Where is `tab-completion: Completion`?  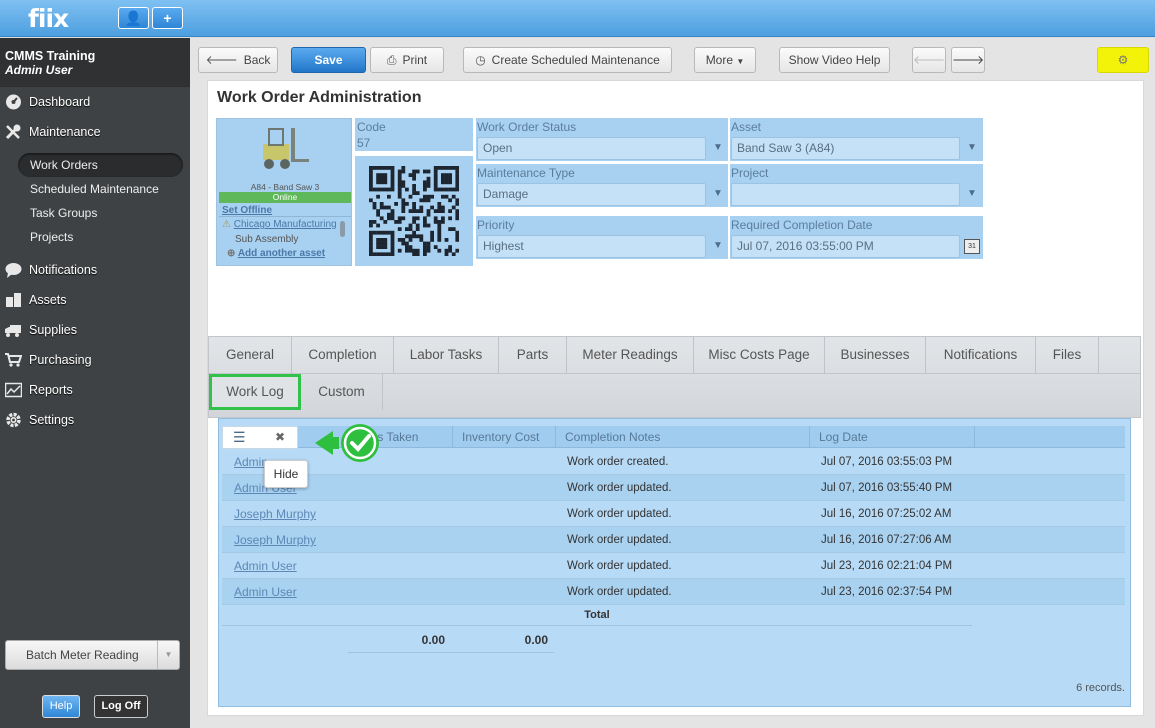 tab-completion: Completion is located at coordinates (343, 355).